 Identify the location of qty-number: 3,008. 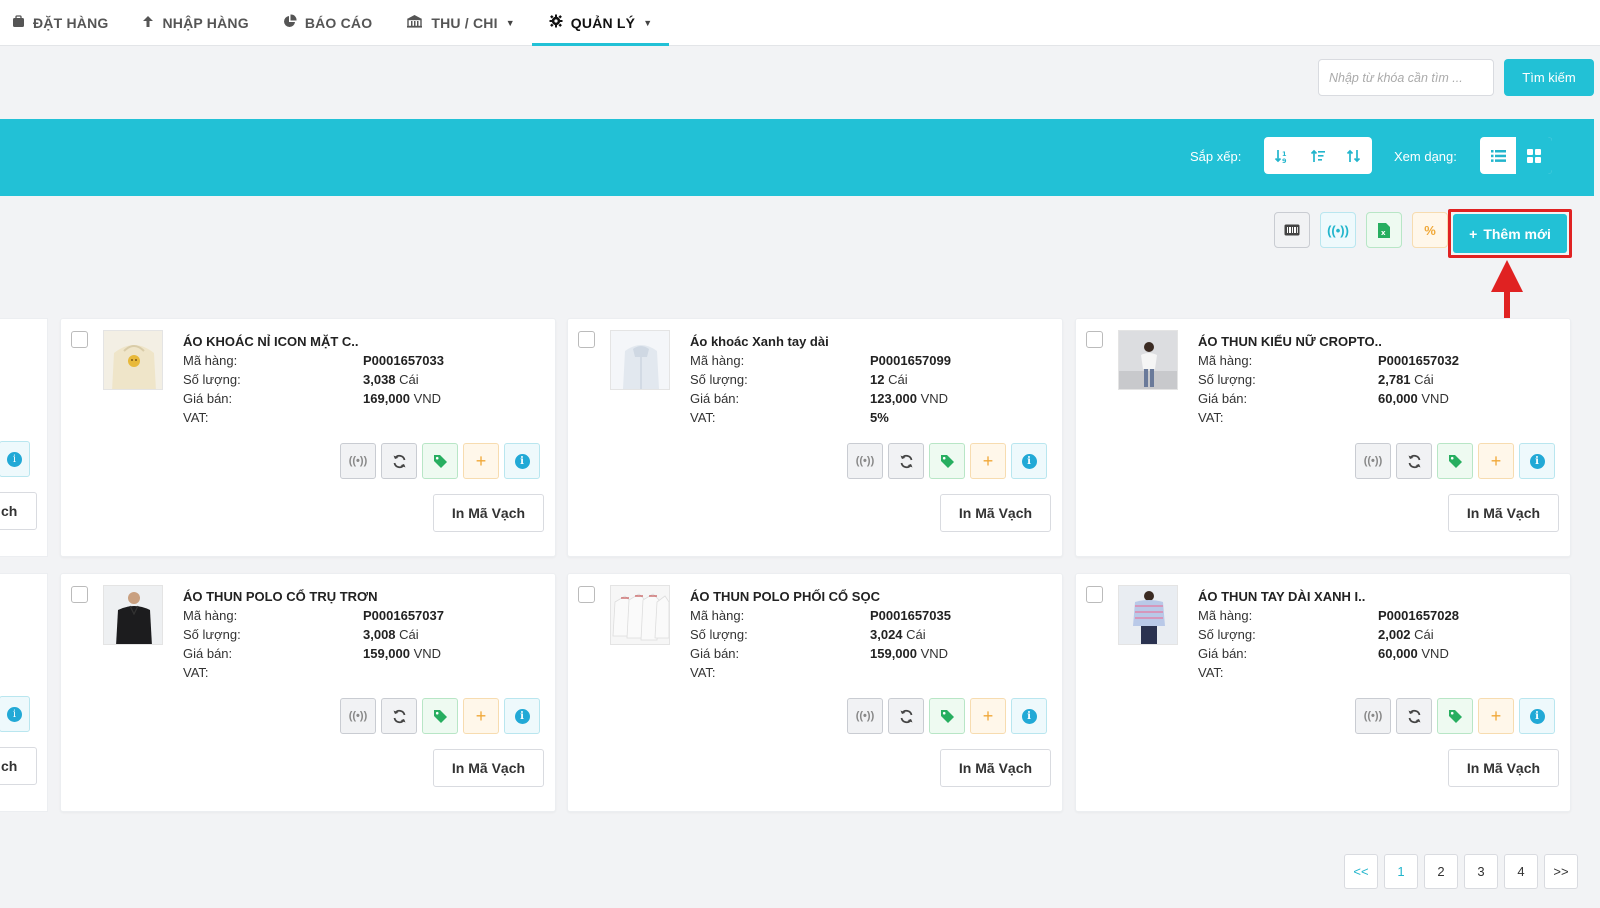
(379, 634).